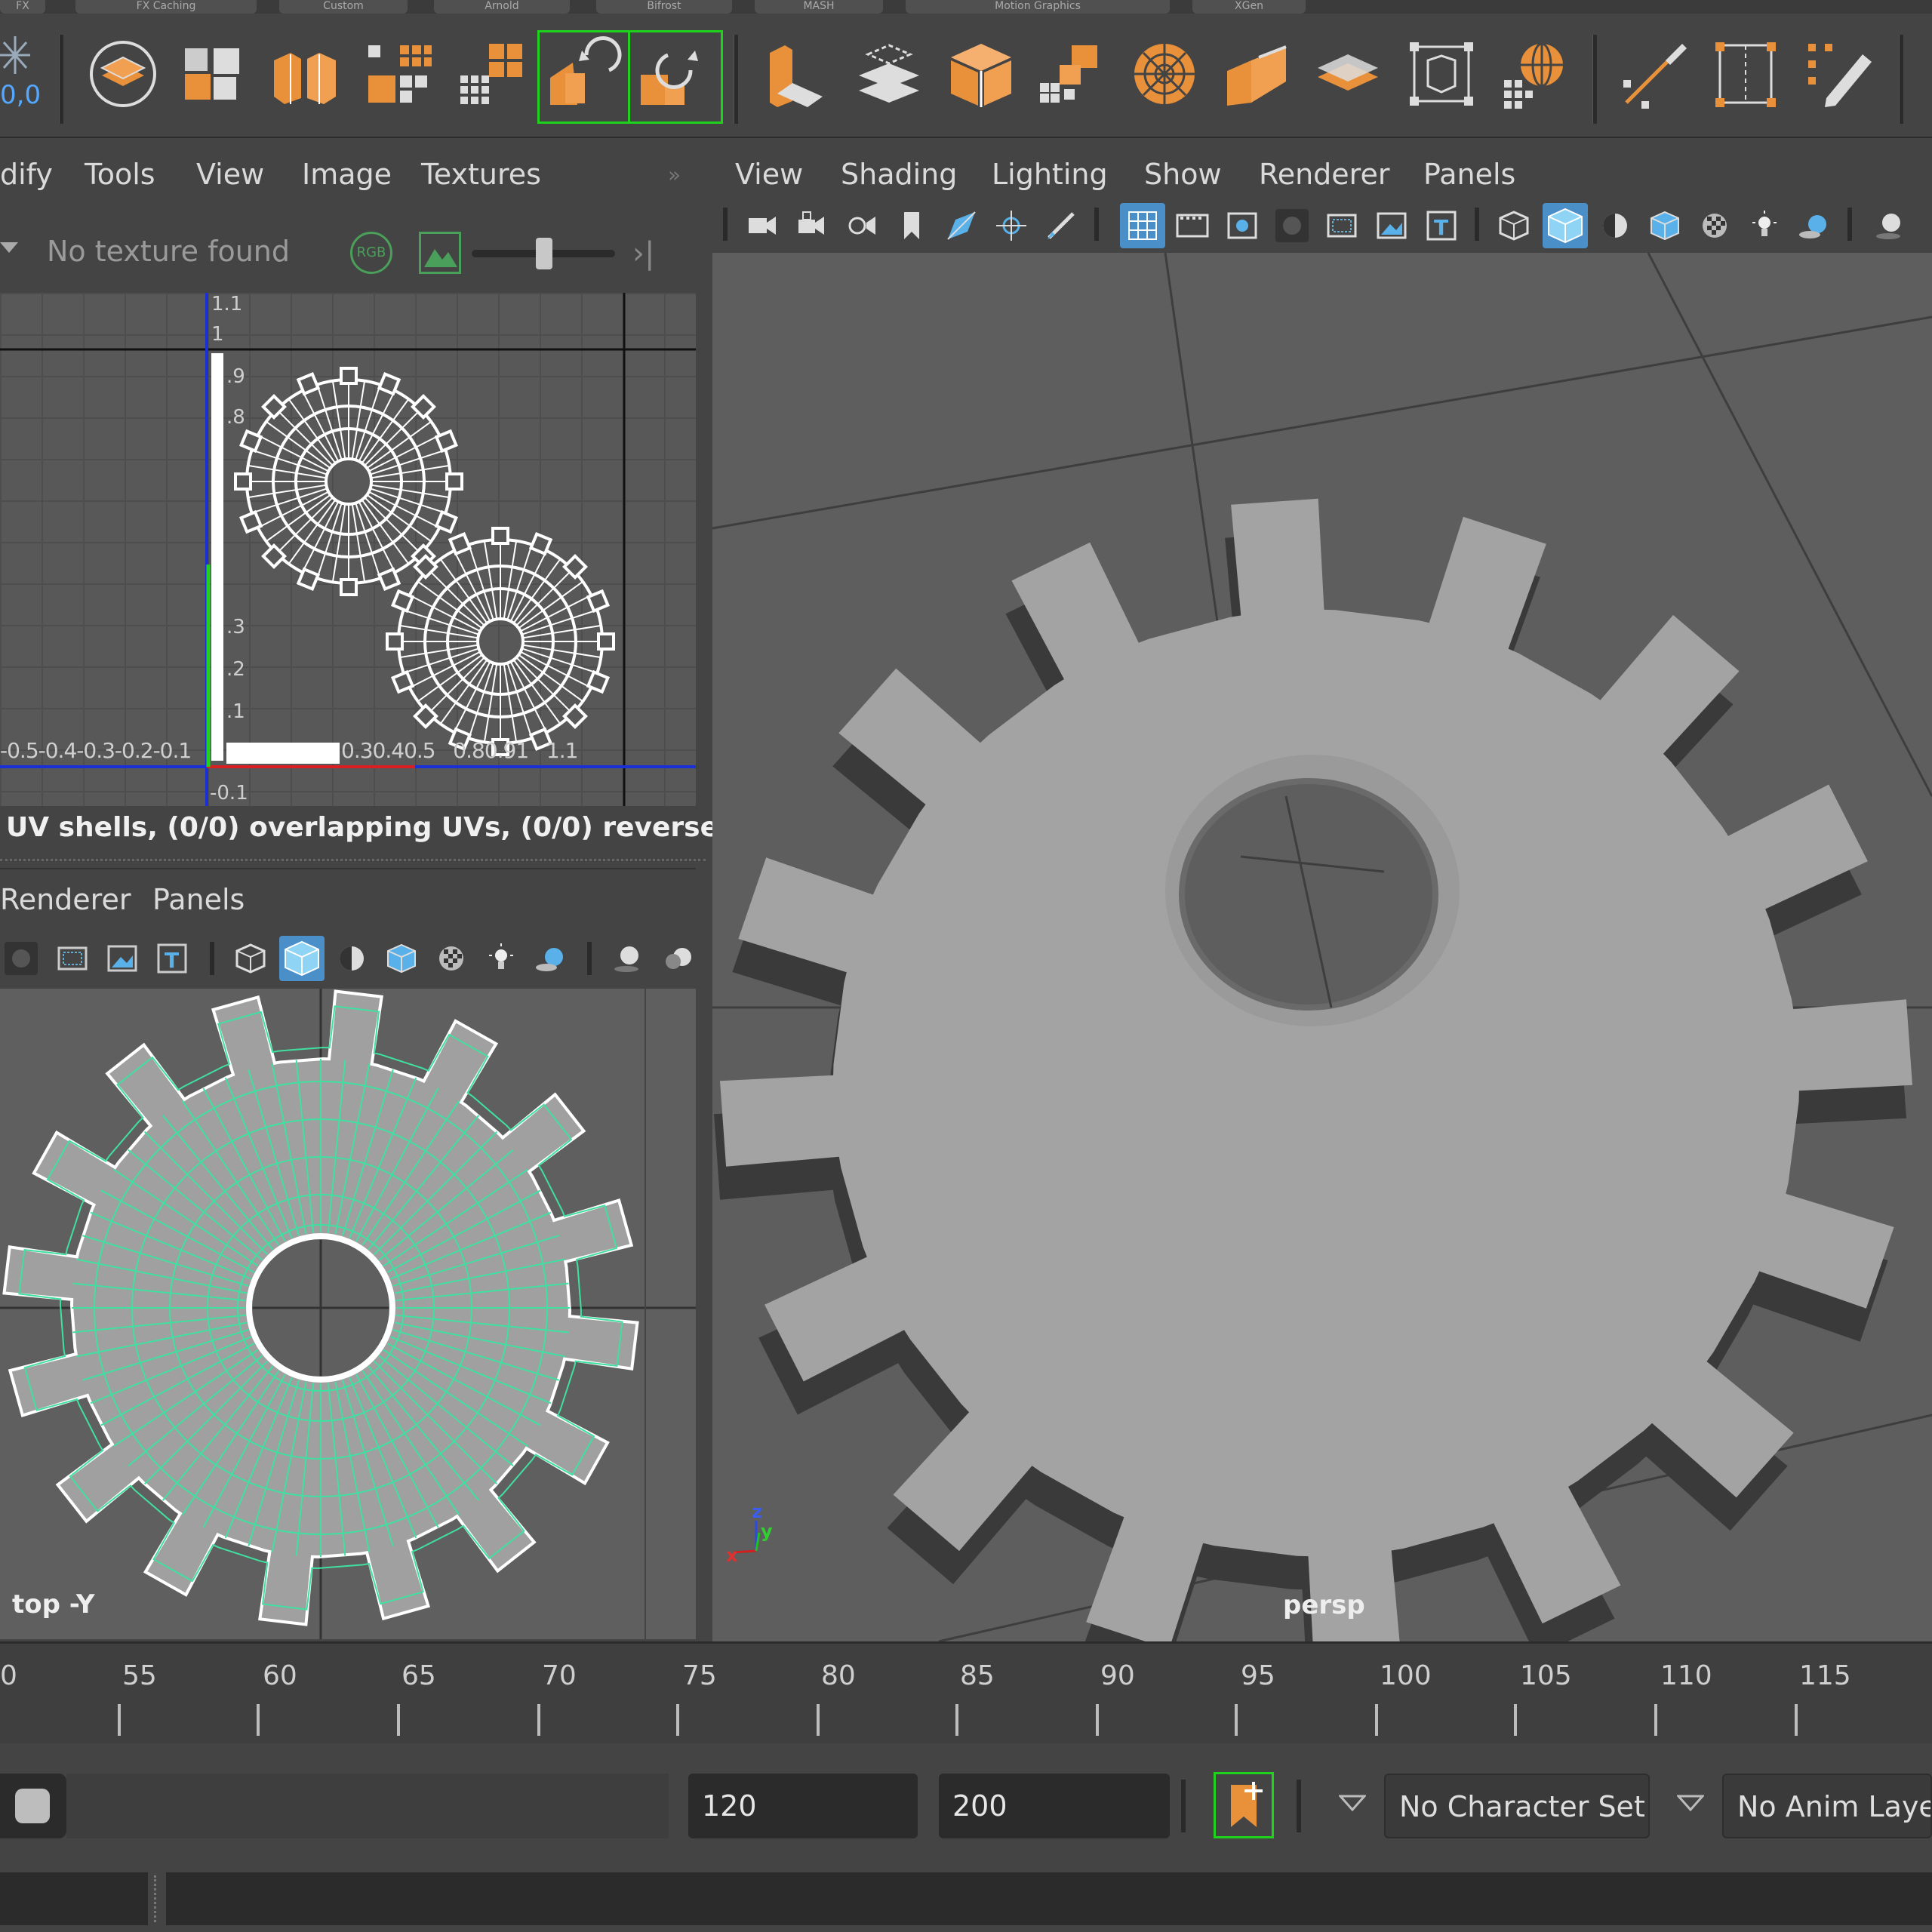 Image resolution: width=1932 pixels, height=1932 pixels. Describe the element at coordinates (172, 958) in the screenshot. I see `text-icon: T` at that location.